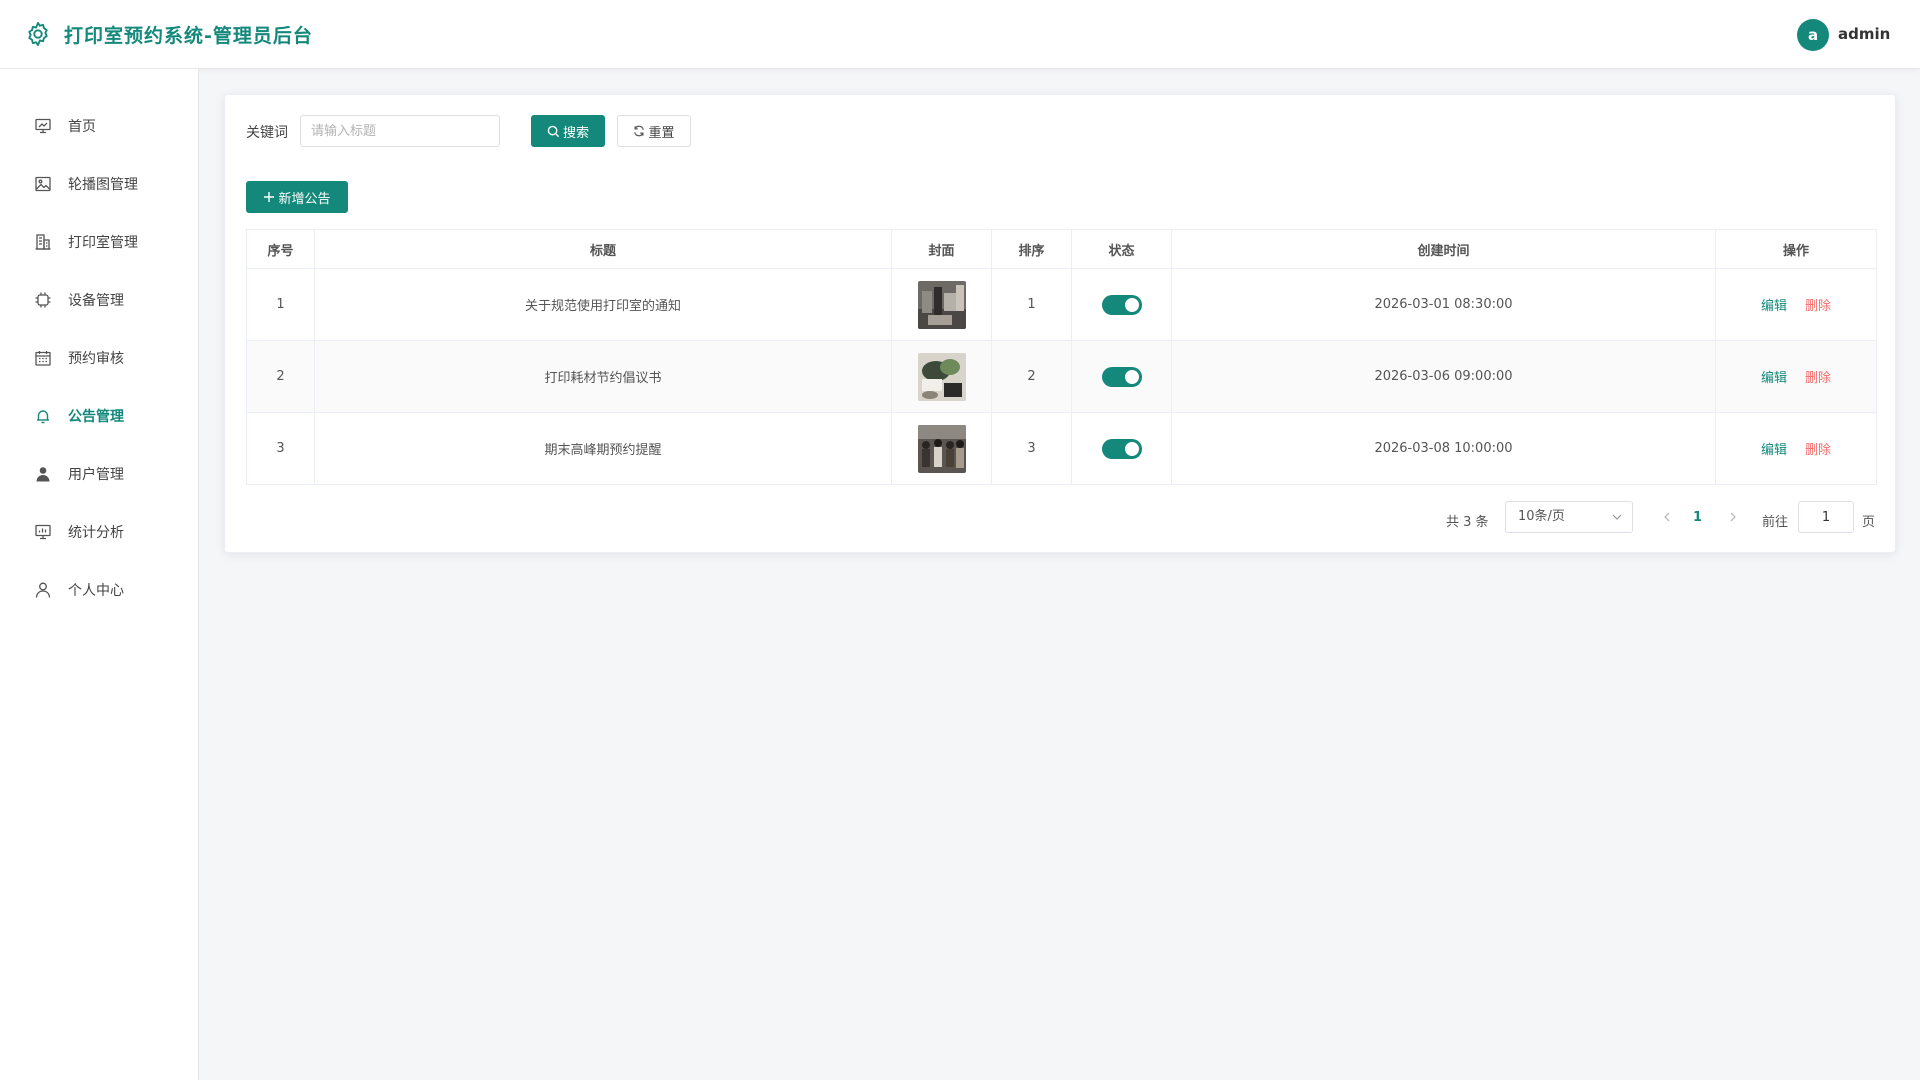 This screenshot has width=1920, height=1080. I want to click on cell-sort: 2, so click(1031, 376).